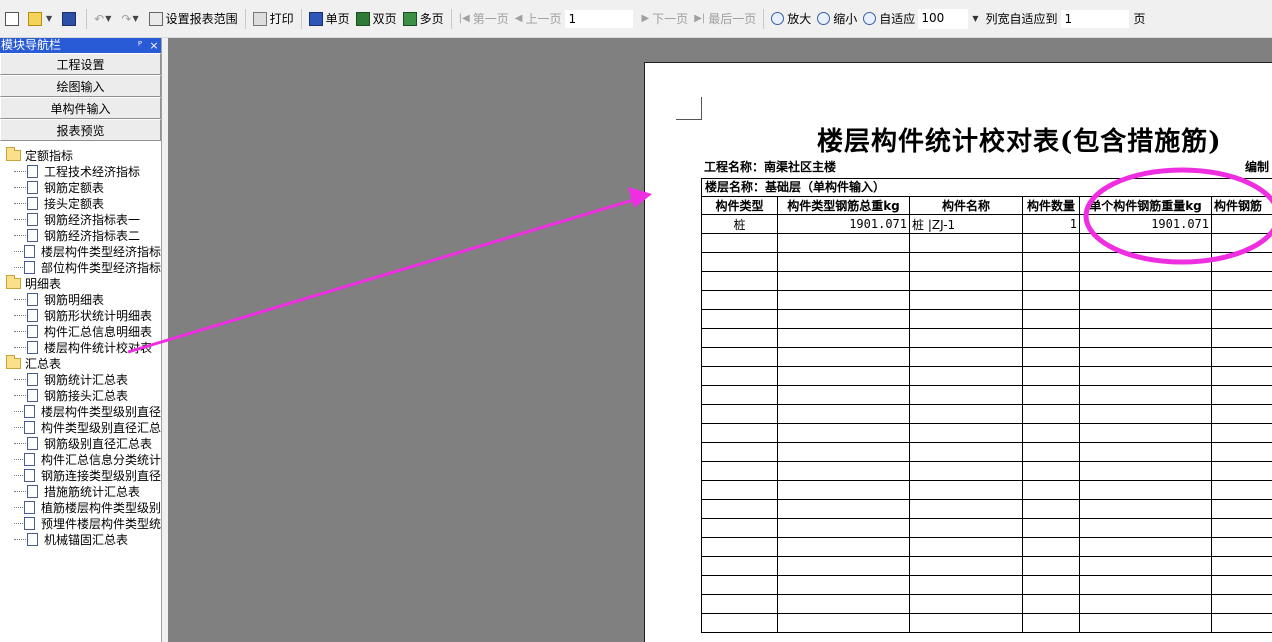 The width and height of the screenshot is (1272, 642). Describe the element at coordinates (80, 347) in the screenshot. I see `tree-item-floor-component-check: 楼层构件统计校对表` at that location.